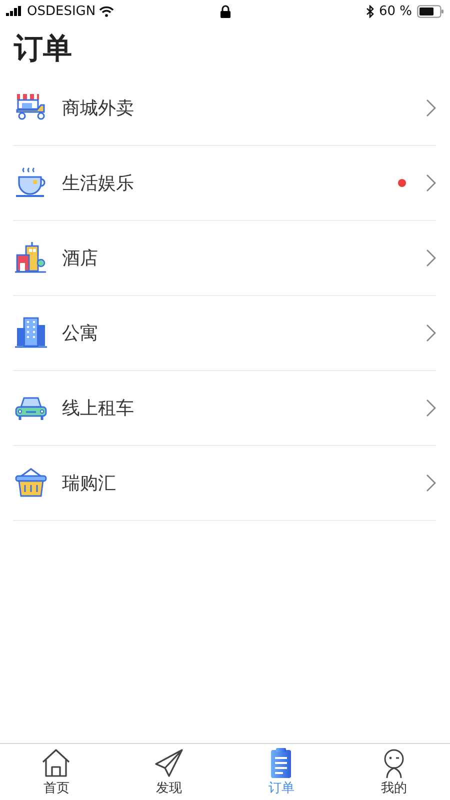  What do you see at coordinates (224, 483) in the screenshot?
I see `order-category-item: 瑞购汇` at bounding box center [224, 483].